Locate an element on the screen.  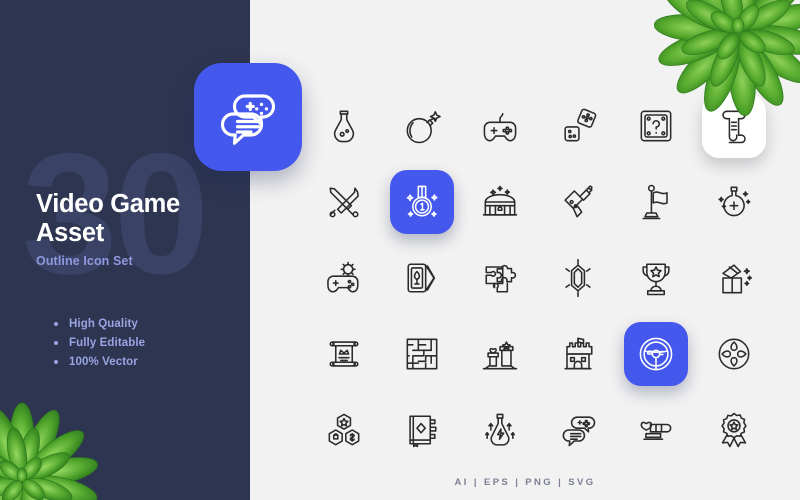
list-item: Fully Editable is located at coordinates (99, 343).